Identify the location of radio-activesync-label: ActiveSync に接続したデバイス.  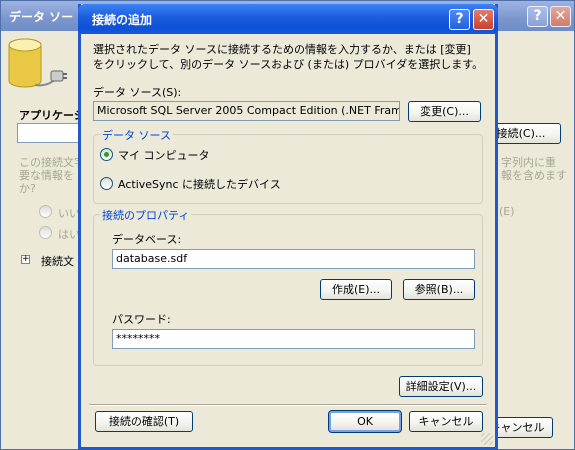
(199, 184).